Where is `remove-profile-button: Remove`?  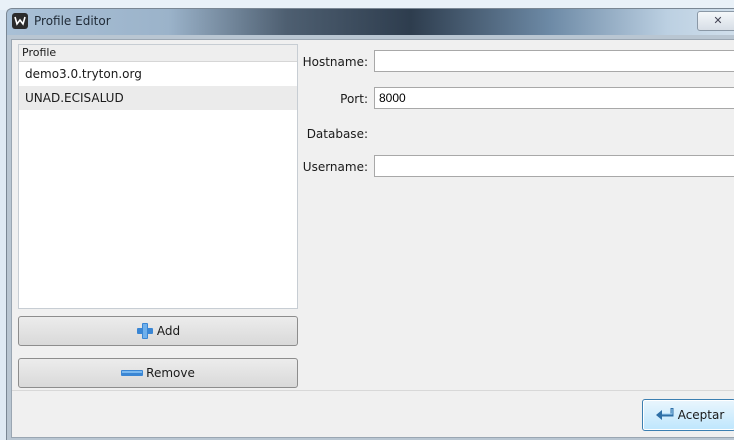
remove-profile-button: Remove is located at coordinates (158, 373).